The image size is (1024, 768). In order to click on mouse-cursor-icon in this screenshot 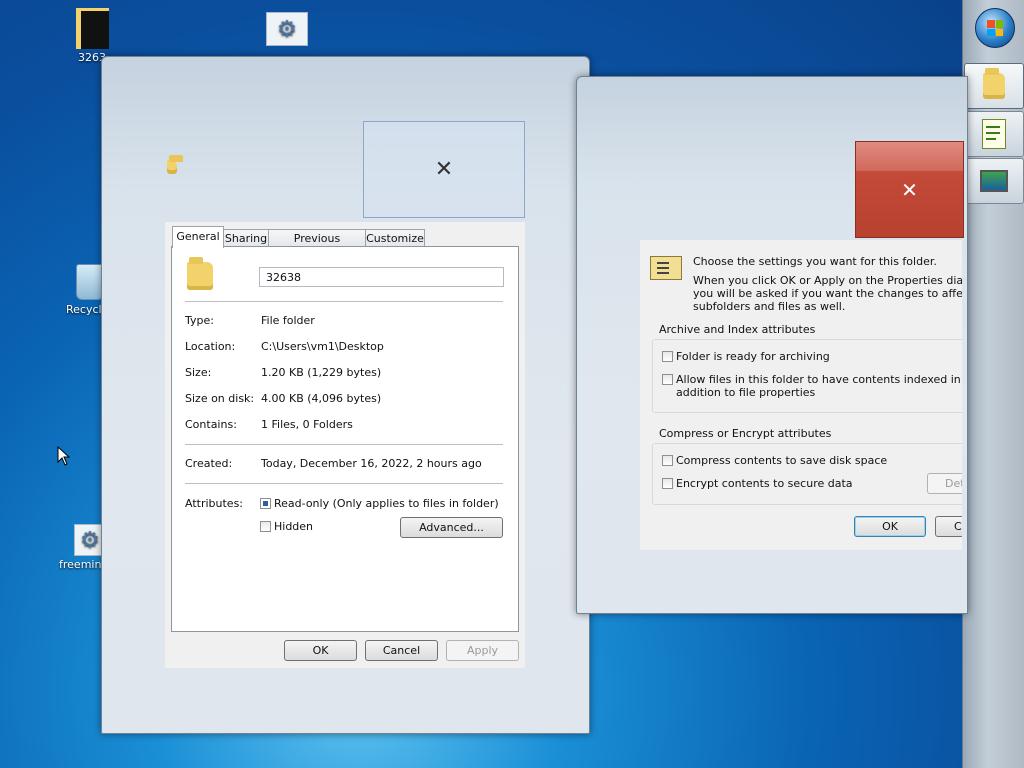, I will do `click(64, 456)`.